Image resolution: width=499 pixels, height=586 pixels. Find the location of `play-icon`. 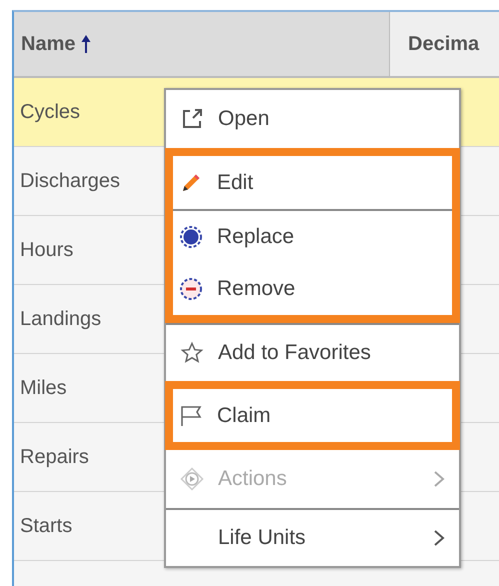

play-icon is located at coordinates (192, 479).